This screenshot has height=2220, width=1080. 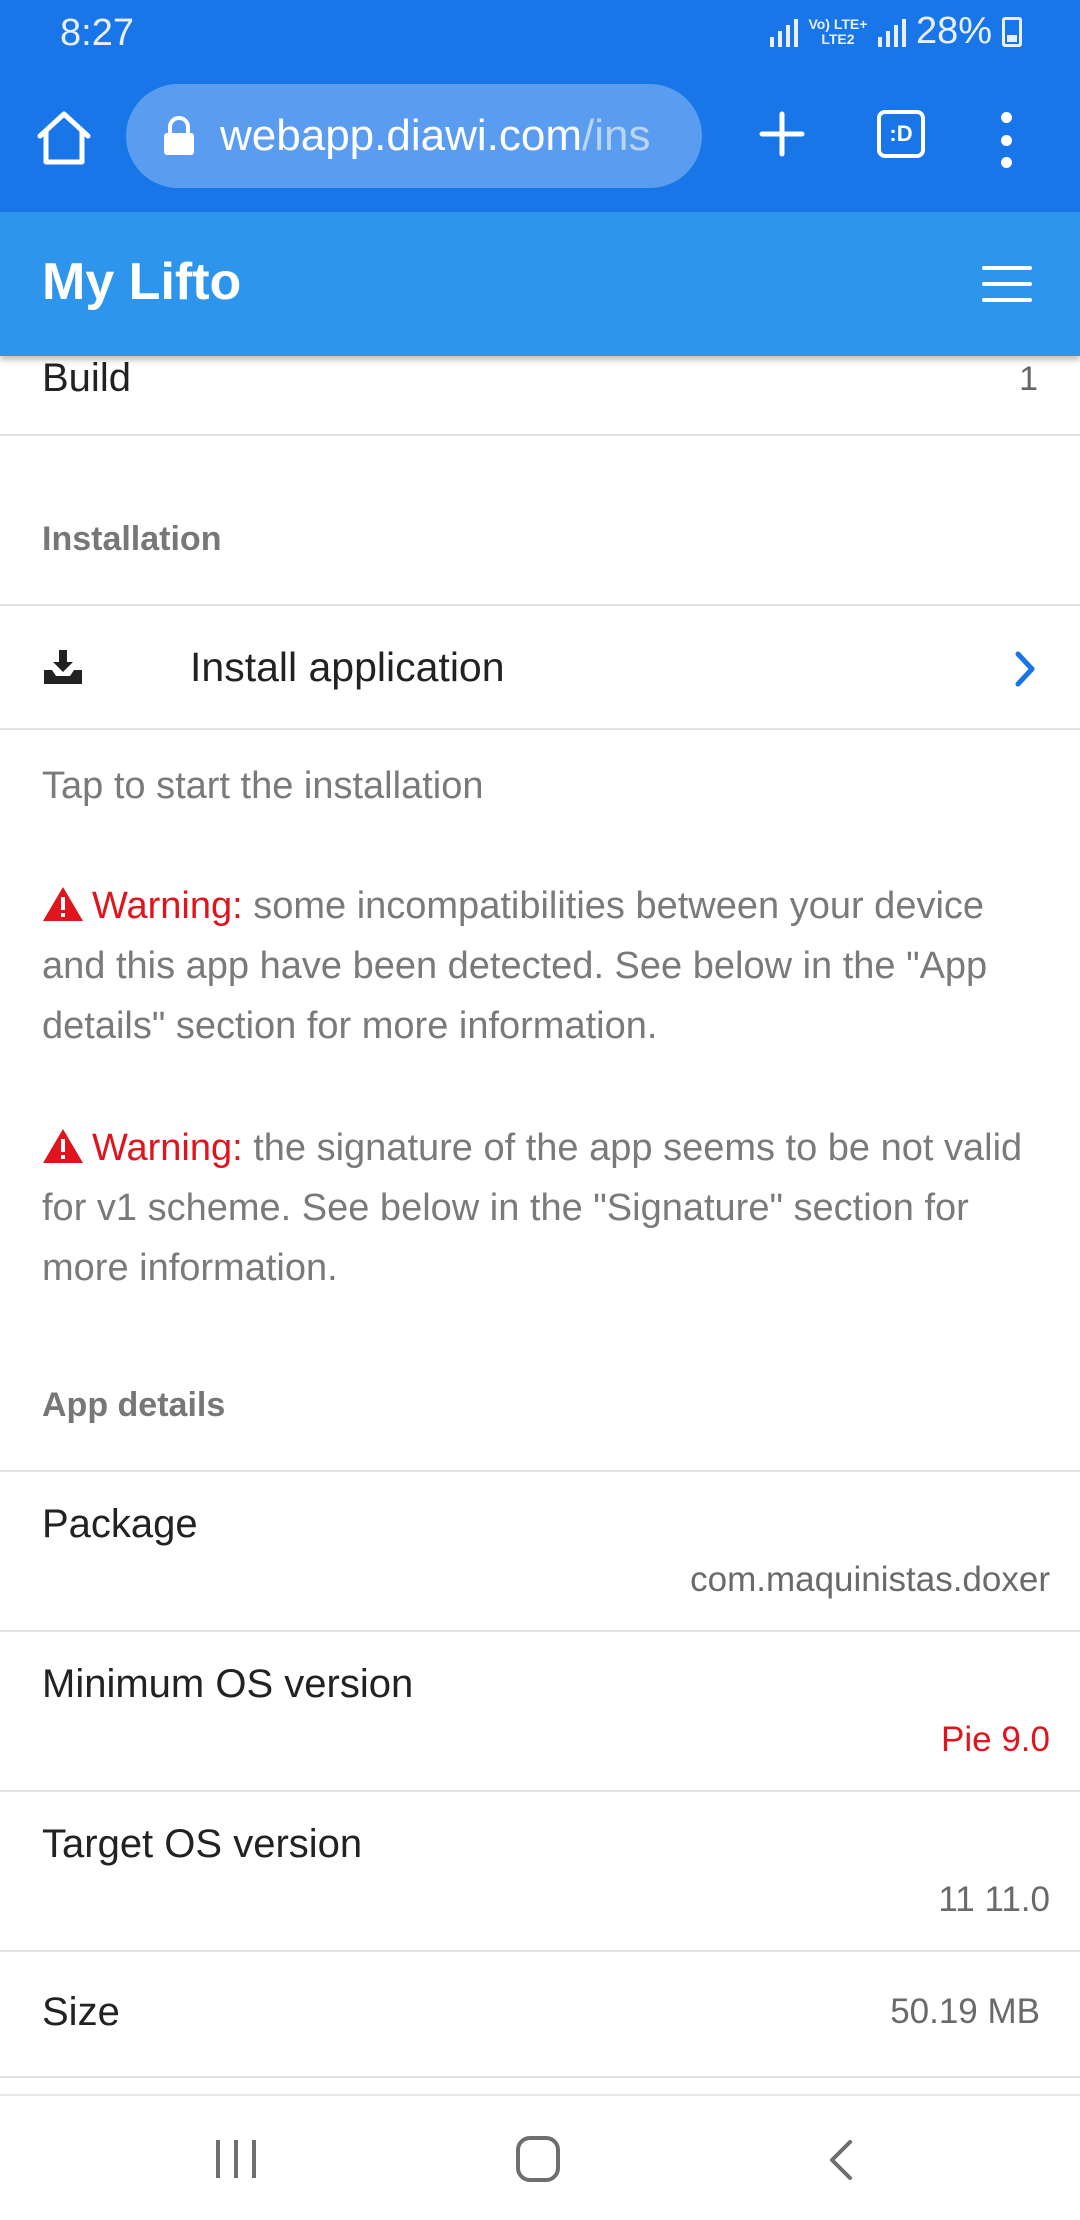 What do you see at coordinates (132, 539) in the screenshot?
I see `installation-section-title: Installation` at bounding box center [132, 539].